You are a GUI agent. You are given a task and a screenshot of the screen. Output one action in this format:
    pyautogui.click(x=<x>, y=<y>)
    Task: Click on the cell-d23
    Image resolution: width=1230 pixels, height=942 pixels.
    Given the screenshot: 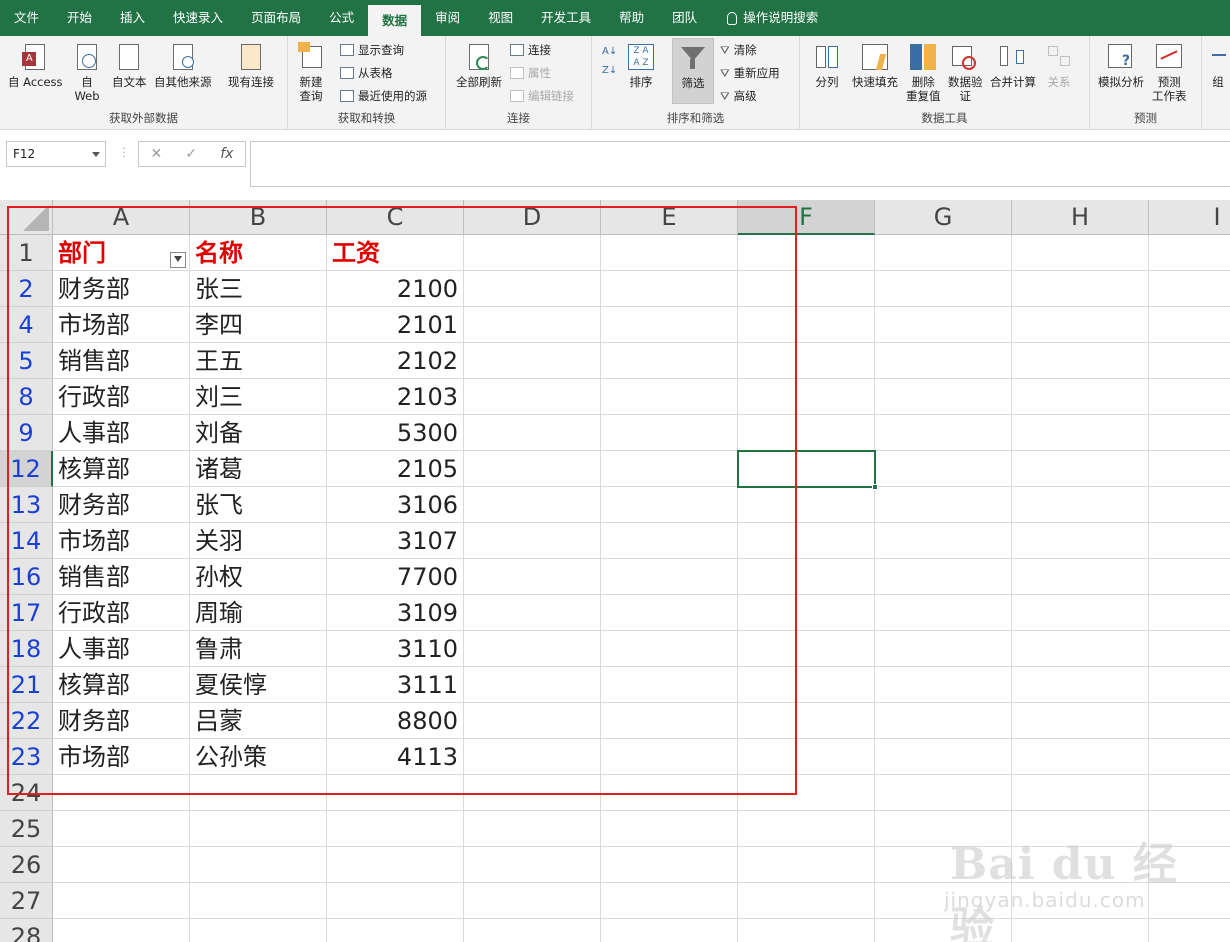 What is the action you would take?
    pyautogui.click(x=532, y=757)
    